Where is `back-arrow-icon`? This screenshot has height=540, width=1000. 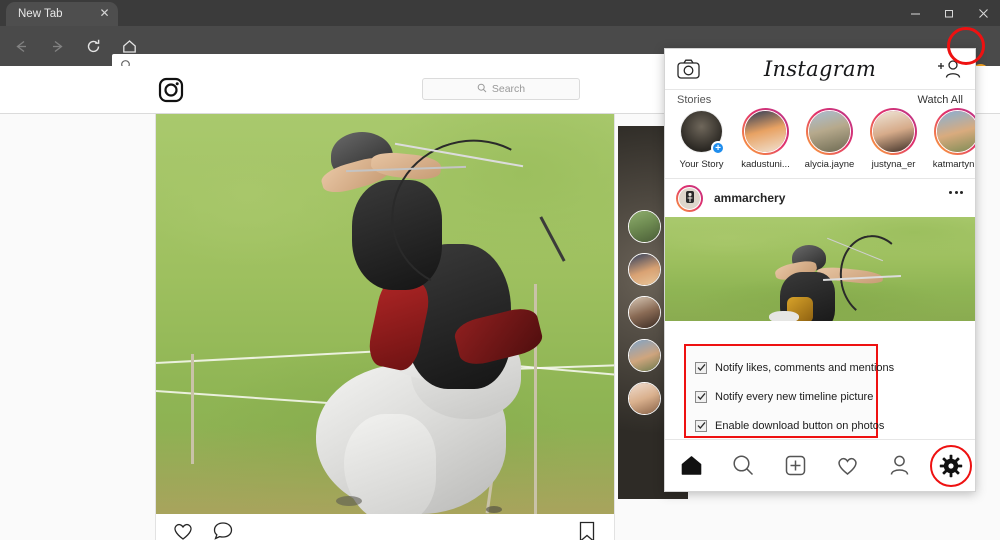
back-arrow-icon is located at coordinates (21, 46).